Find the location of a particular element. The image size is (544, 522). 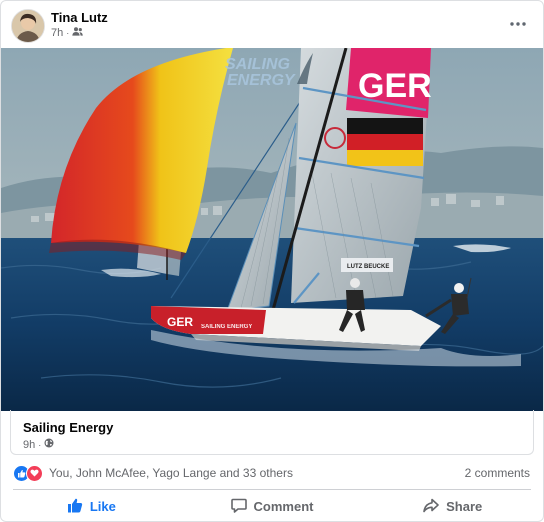

hull-text: GER is located at coordinates (180, 322).